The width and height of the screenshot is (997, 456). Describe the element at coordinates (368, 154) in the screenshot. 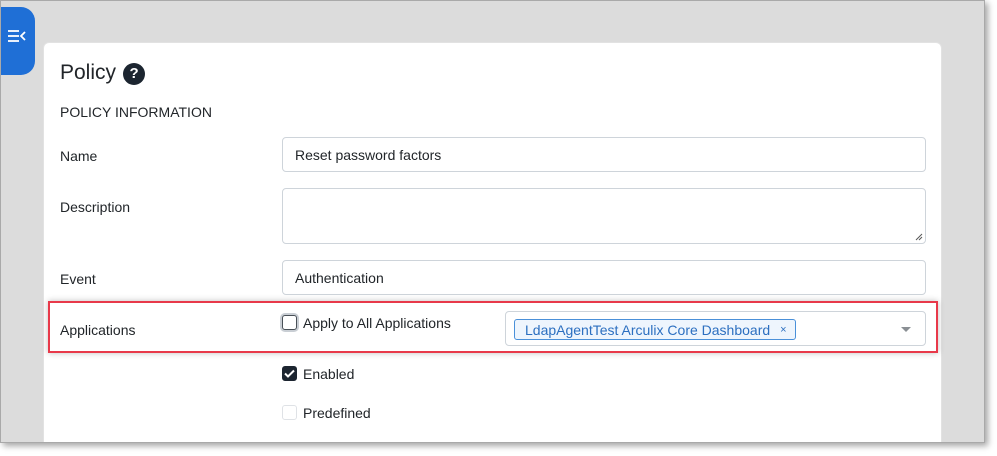

I see `name-input-value: Reset password factors` at that location.